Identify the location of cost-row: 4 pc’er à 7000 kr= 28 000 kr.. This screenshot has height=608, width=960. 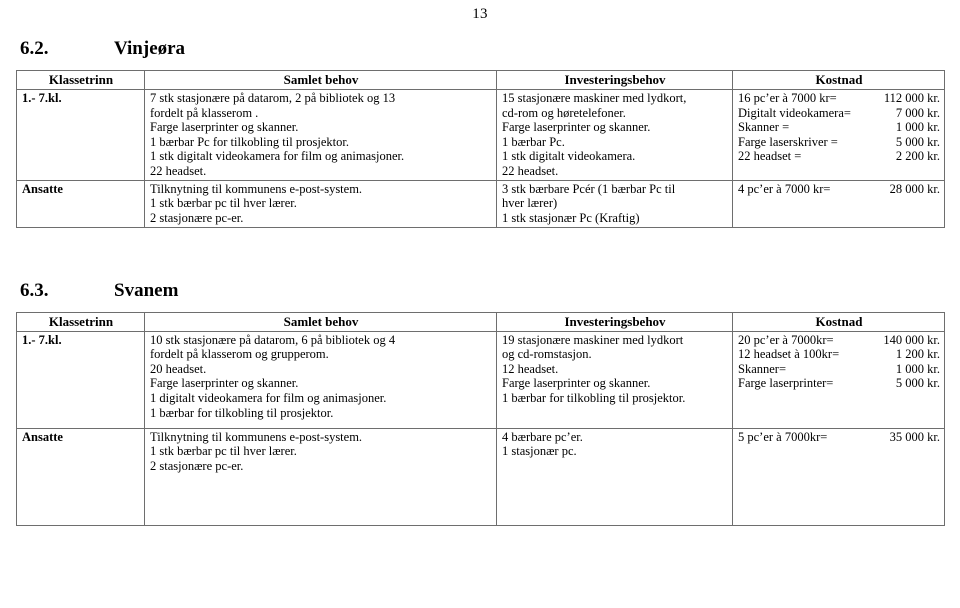
(839, 189).